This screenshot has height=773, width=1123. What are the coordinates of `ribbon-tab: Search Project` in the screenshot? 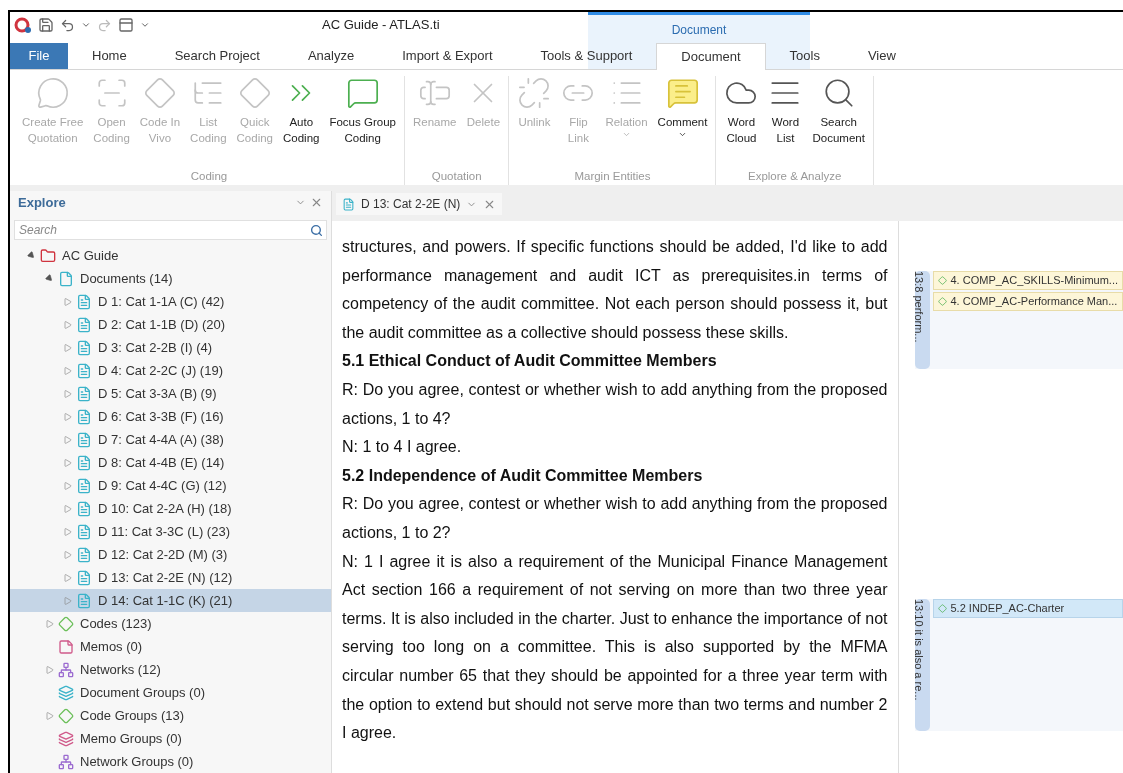 It's located at (217, 56).